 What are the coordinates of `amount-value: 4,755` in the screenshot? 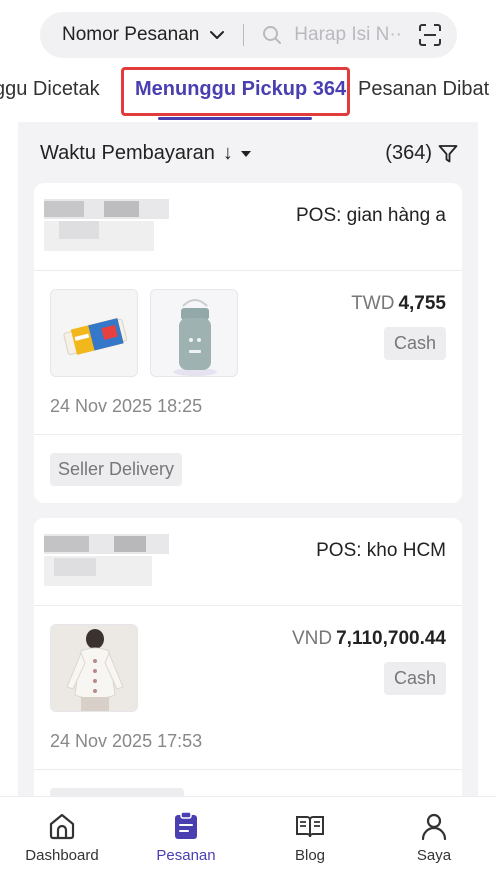 It's located at (422, 303).